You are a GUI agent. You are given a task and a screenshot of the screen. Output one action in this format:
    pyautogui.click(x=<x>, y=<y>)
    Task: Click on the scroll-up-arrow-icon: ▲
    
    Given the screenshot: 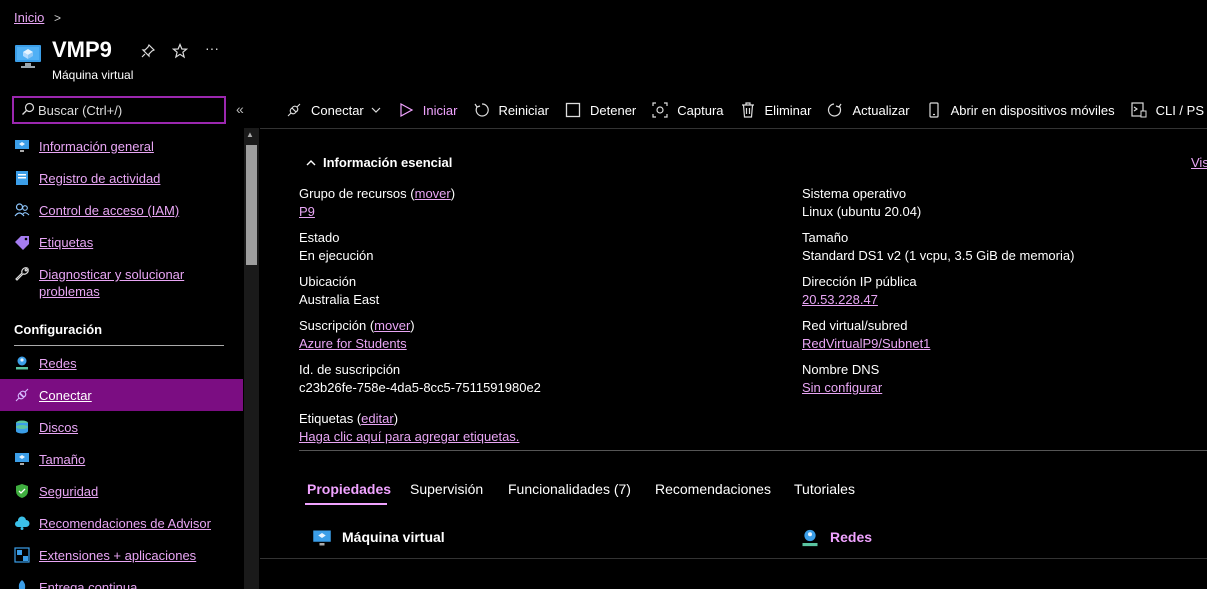 What is the action you would take?
    pyautogui.click(x=250, y=134)
    